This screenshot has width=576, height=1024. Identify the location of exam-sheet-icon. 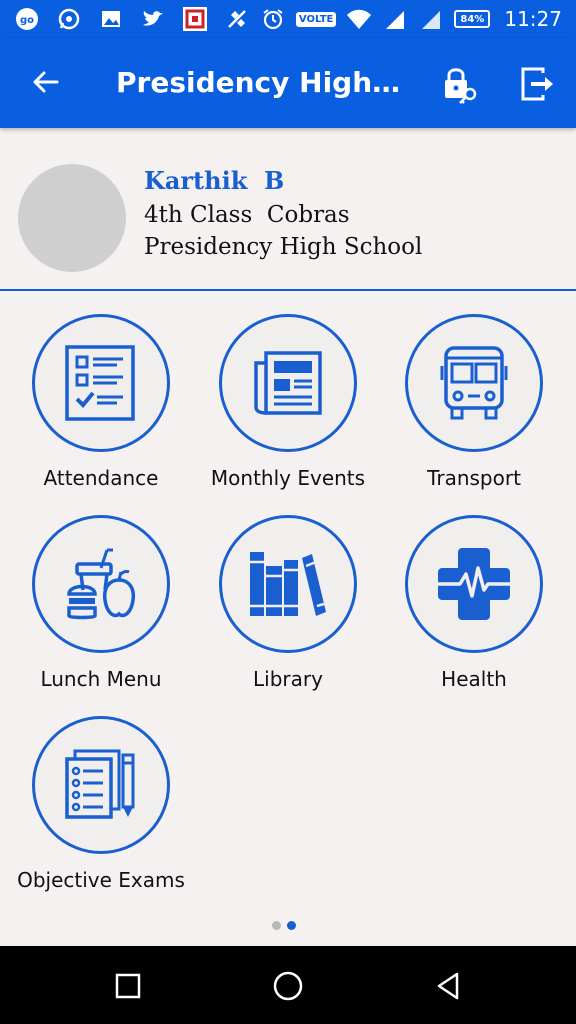
(100, 784).